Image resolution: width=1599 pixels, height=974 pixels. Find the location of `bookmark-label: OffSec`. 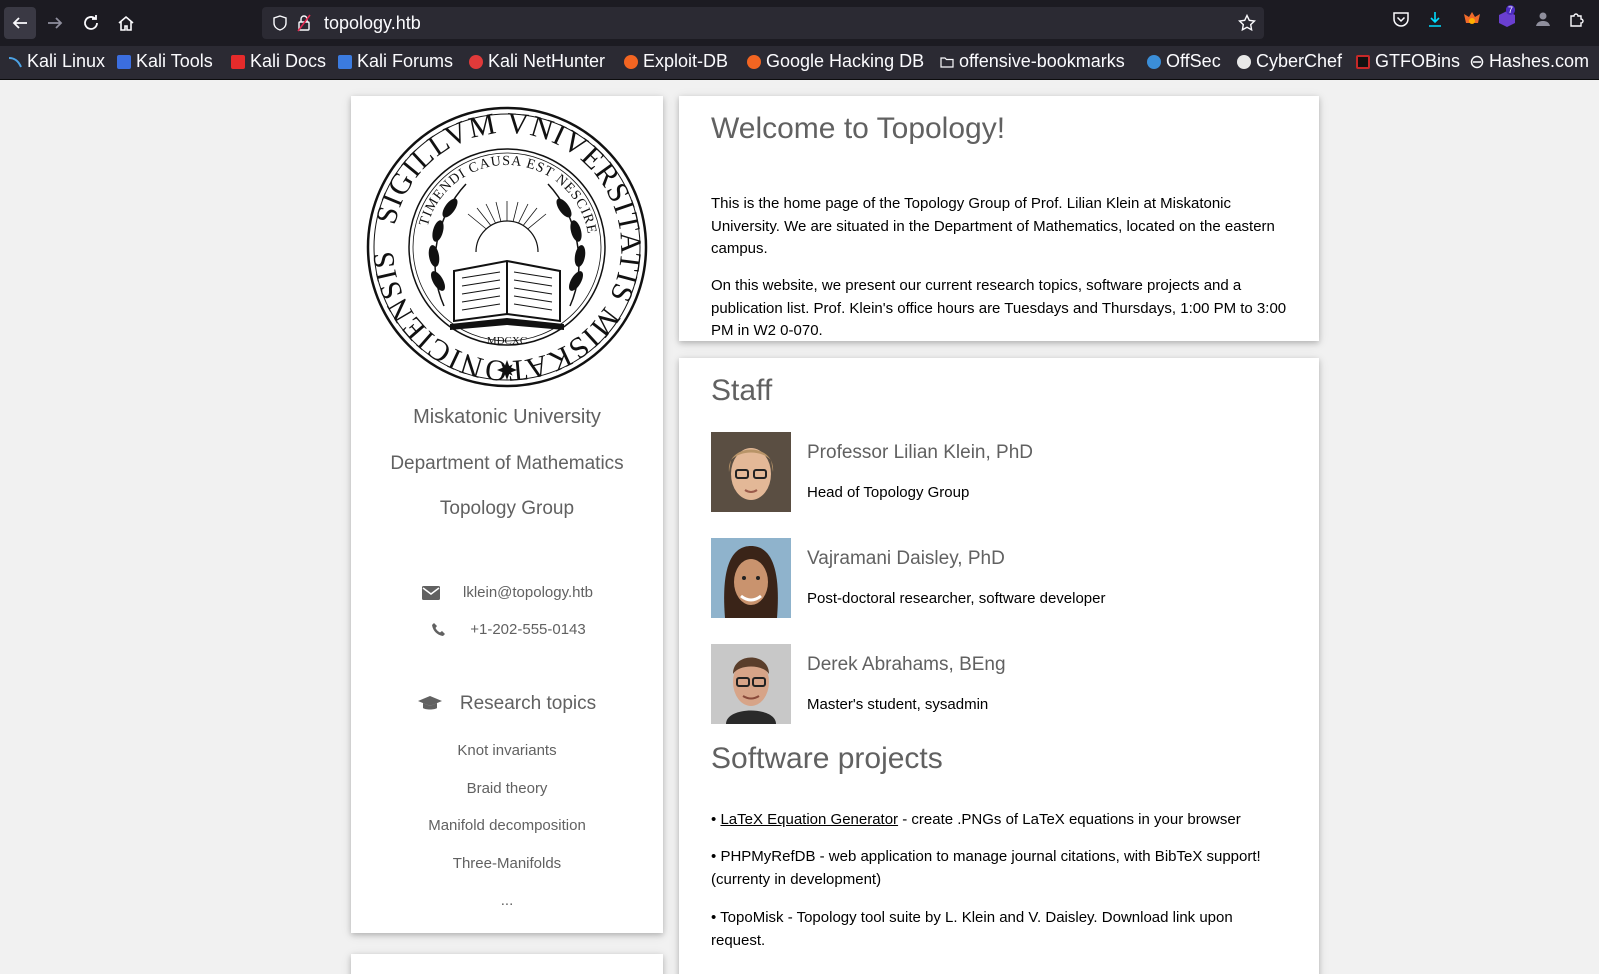

bookmark-label: OffSec is located at coordinates (1193, 61).